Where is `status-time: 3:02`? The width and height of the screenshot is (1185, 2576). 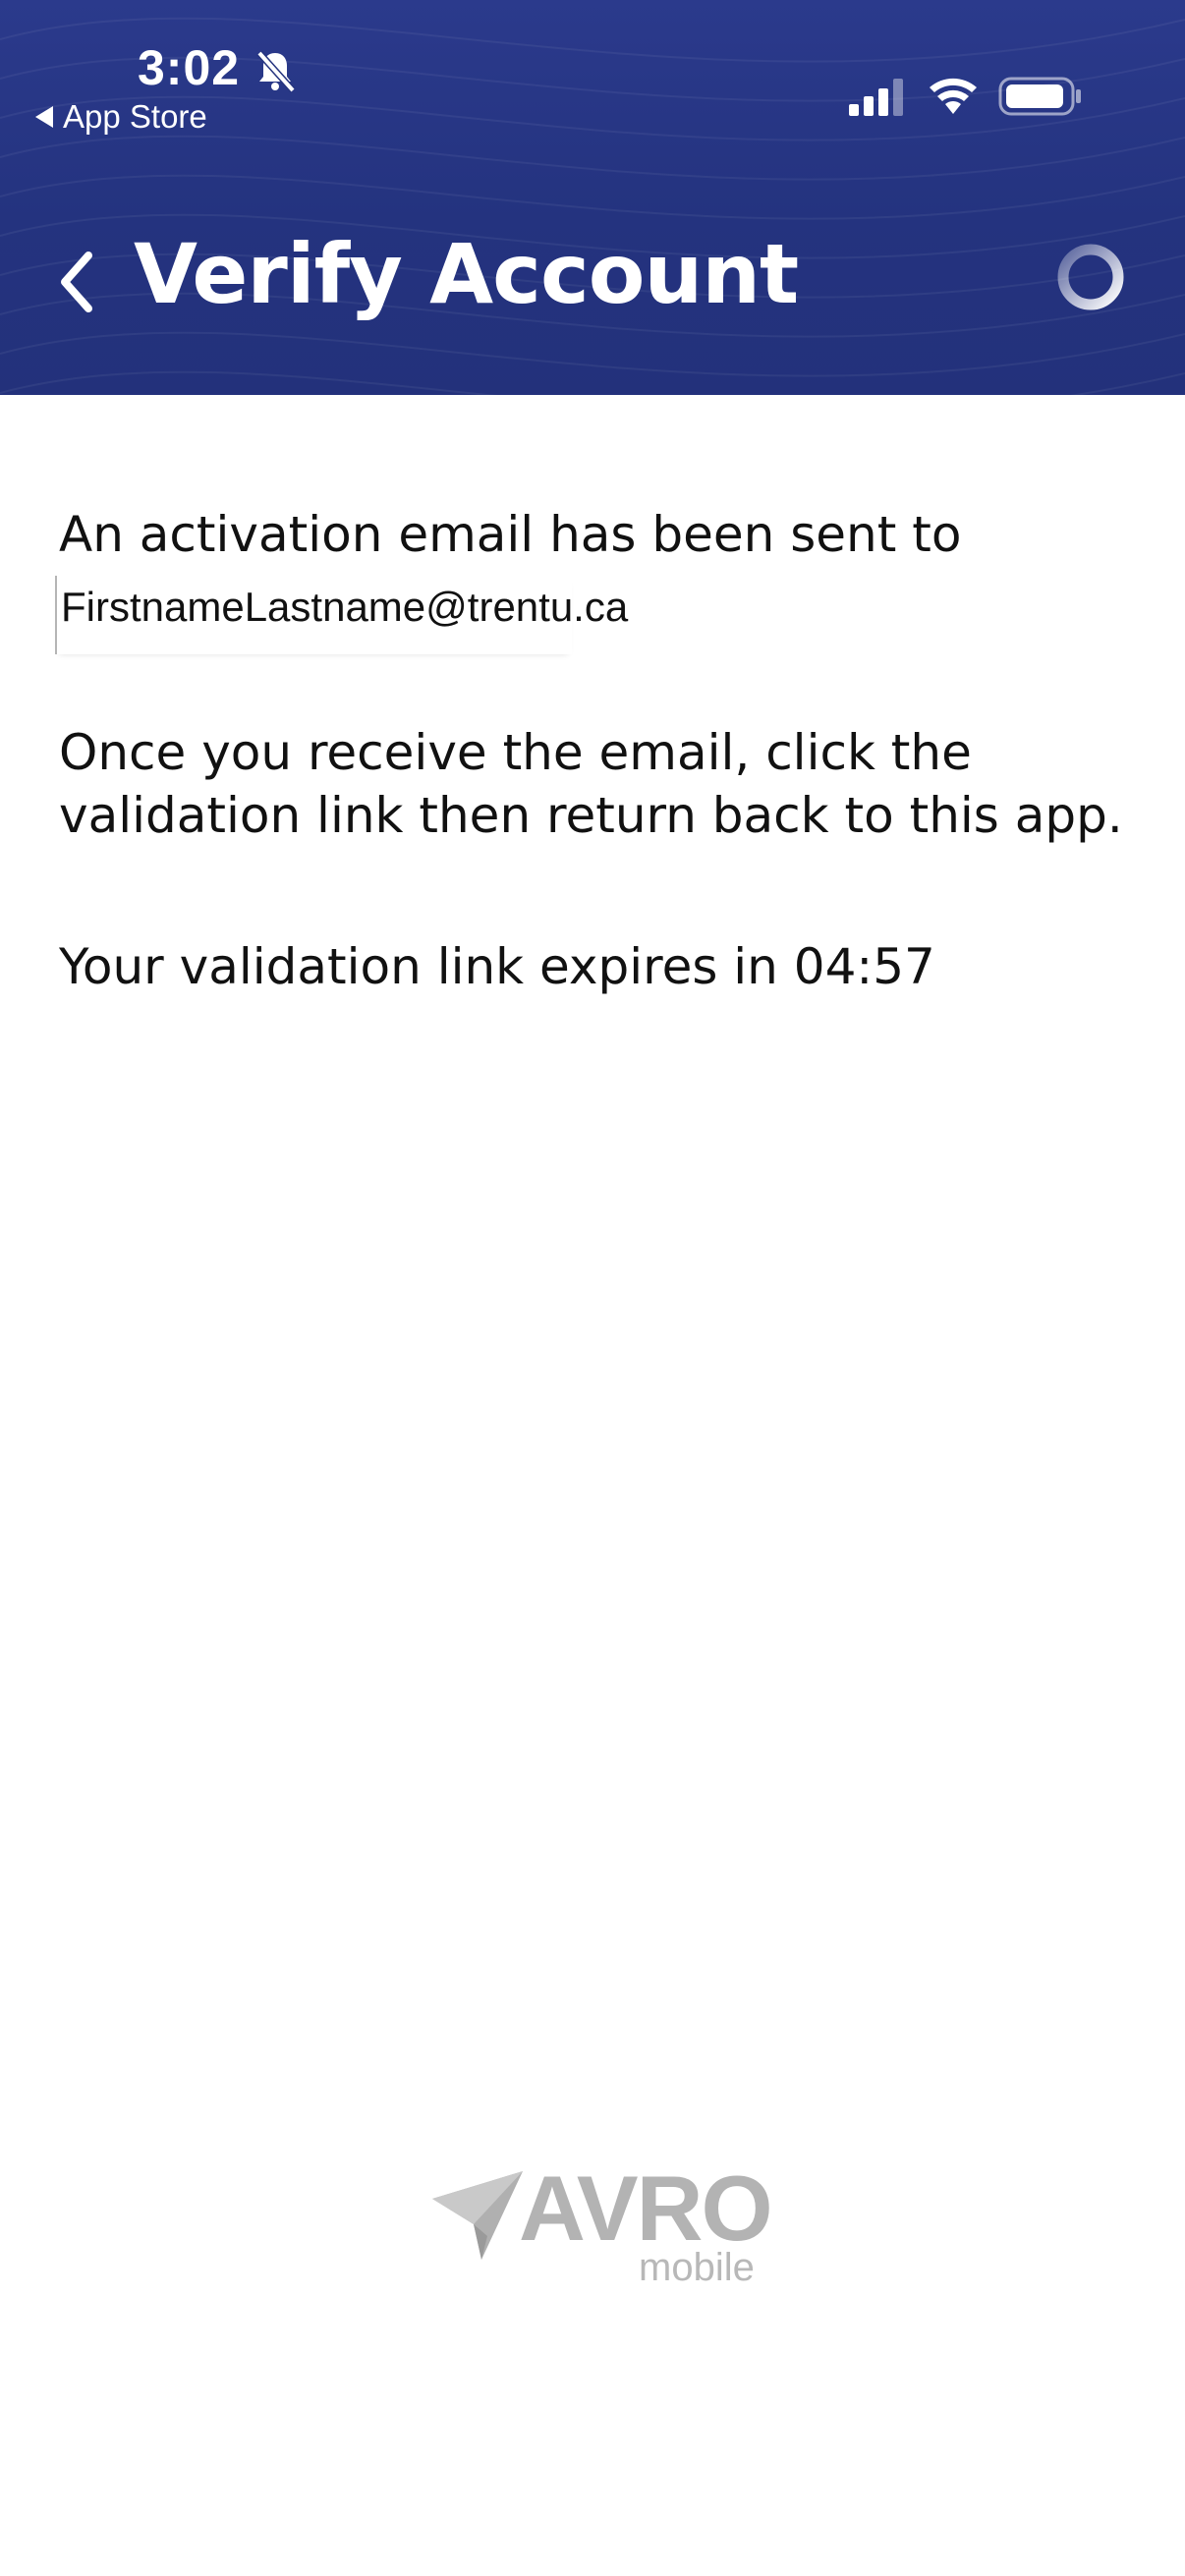
status-time: 3:02 is located at coordinates (190, 67).